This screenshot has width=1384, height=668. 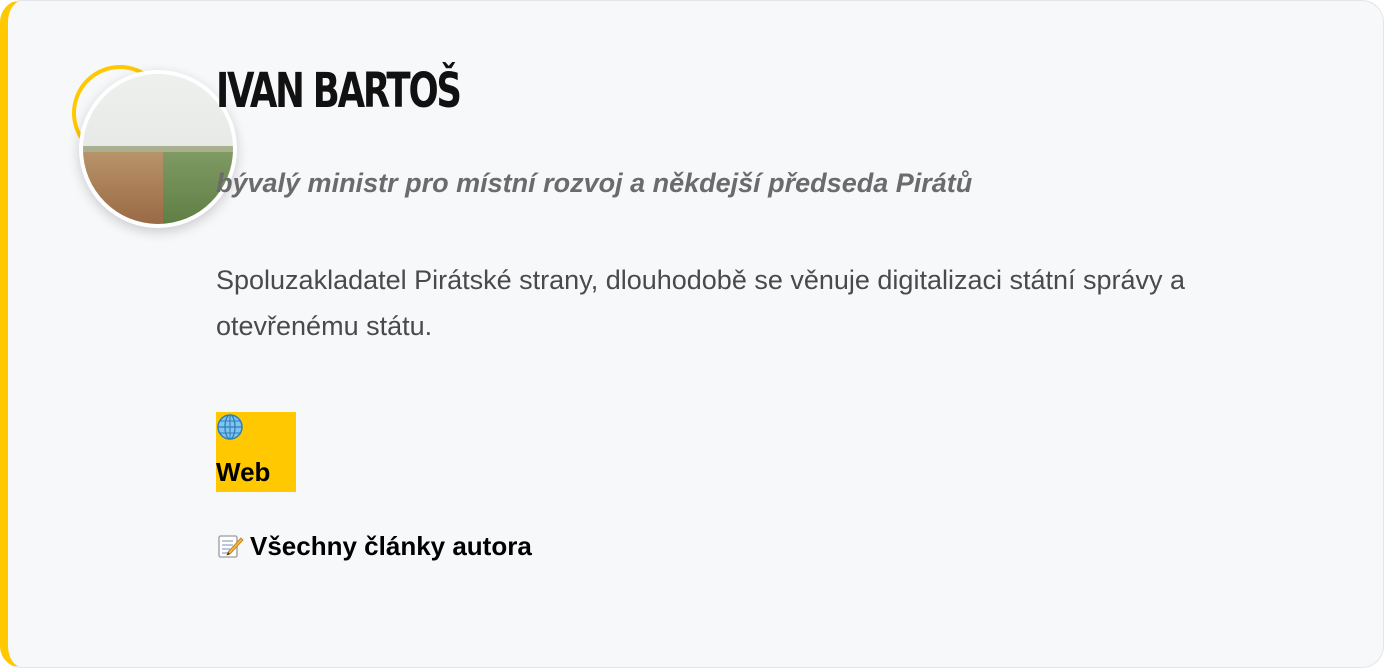 I want to click on web-link-label: Web, so click(x=243, y=472).